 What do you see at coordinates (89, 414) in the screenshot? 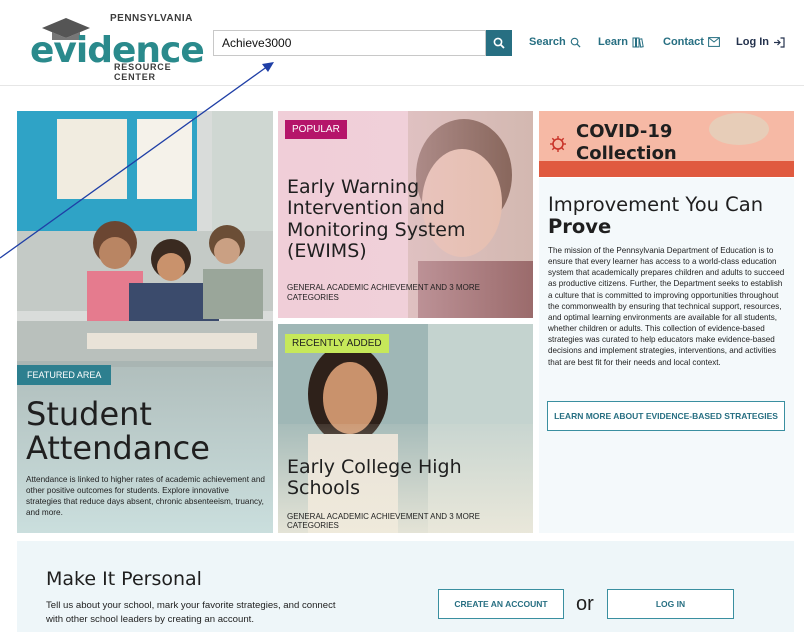
I see `featured-title-line1: Student` at bounding box center [89, 414].